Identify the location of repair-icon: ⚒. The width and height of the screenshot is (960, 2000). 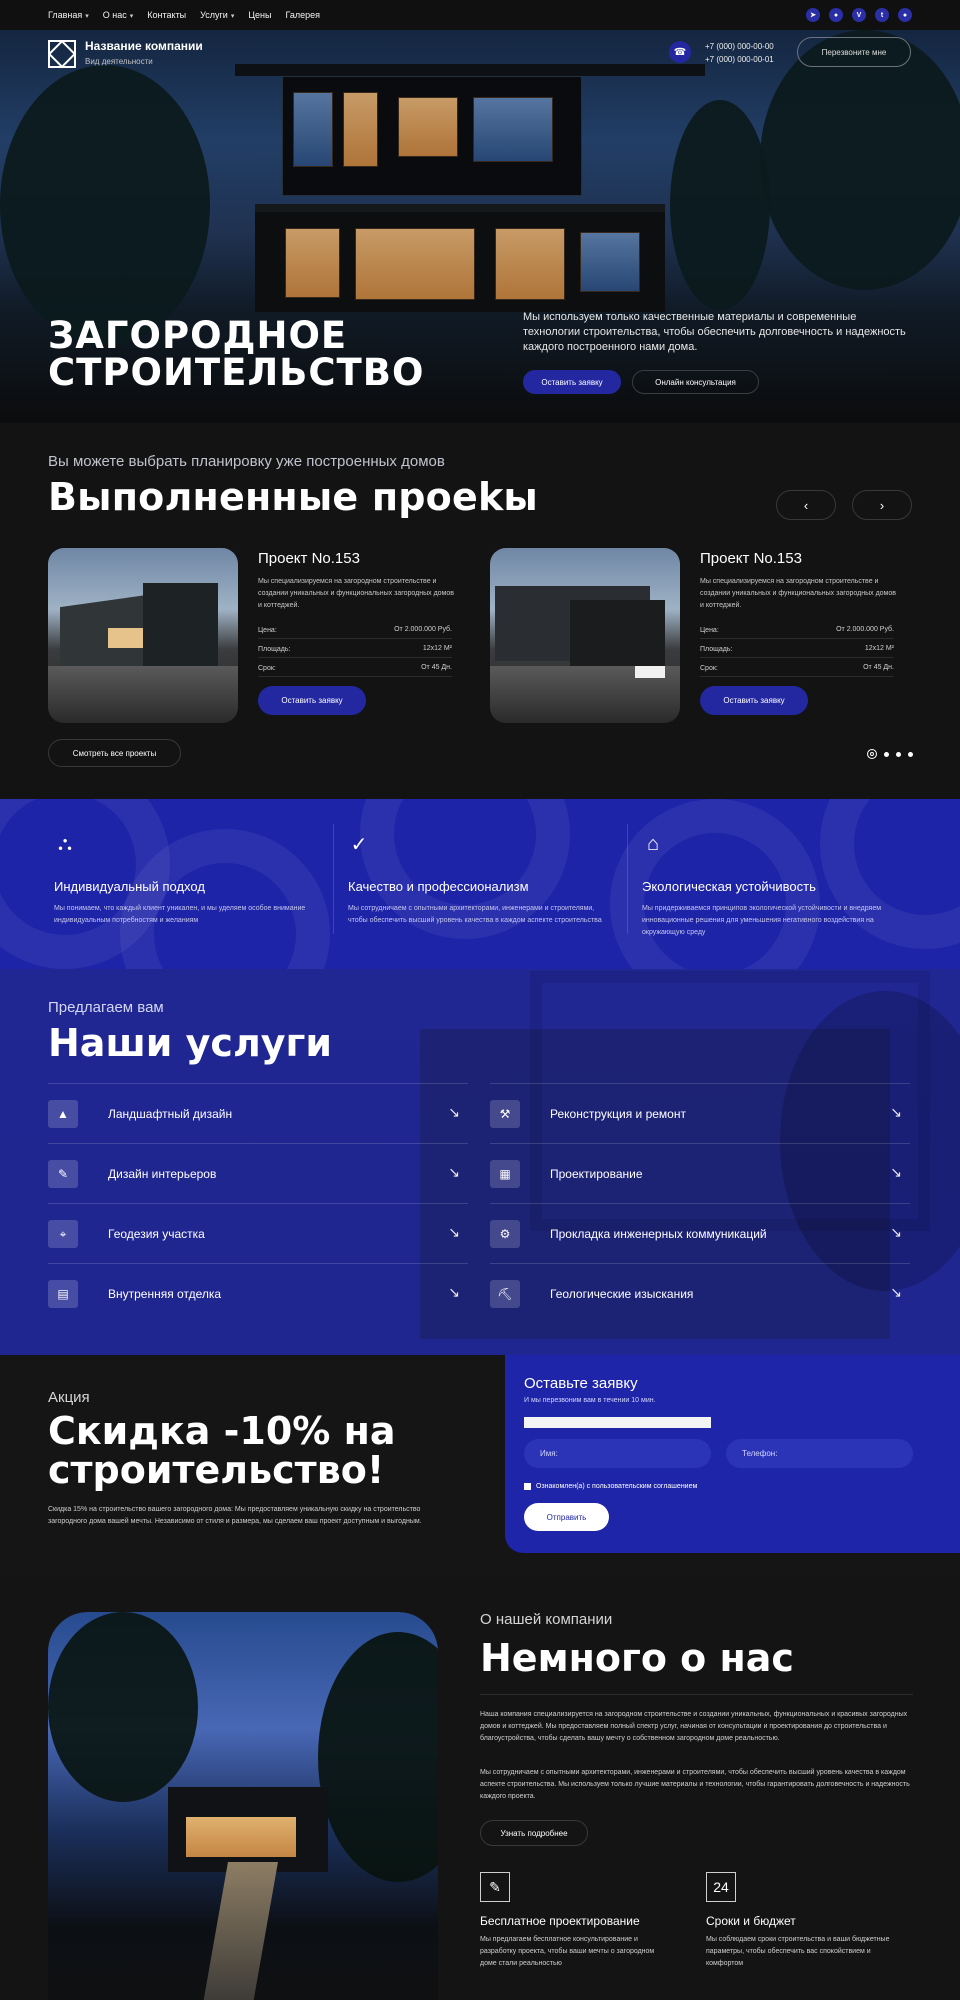
(505, 1114).